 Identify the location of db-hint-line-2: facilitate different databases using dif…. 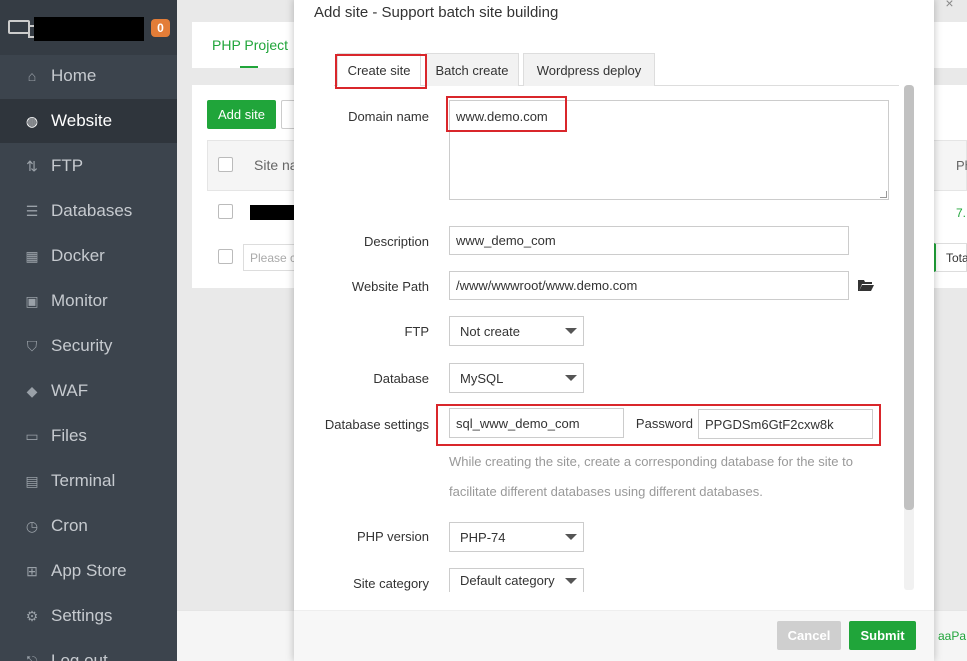
(606, 491).